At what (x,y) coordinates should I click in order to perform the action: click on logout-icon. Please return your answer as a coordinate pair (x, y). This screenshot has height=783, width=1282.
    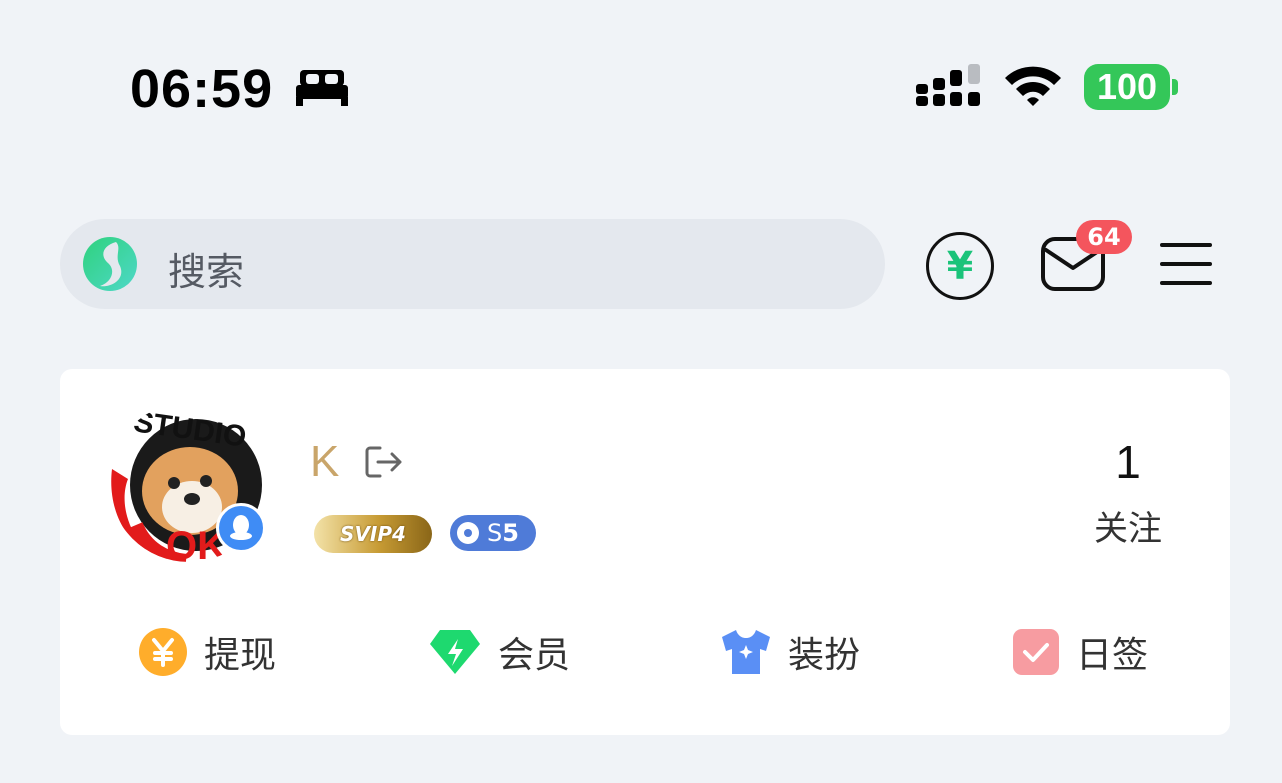
    Looking at the image, I should click on (384, 462).